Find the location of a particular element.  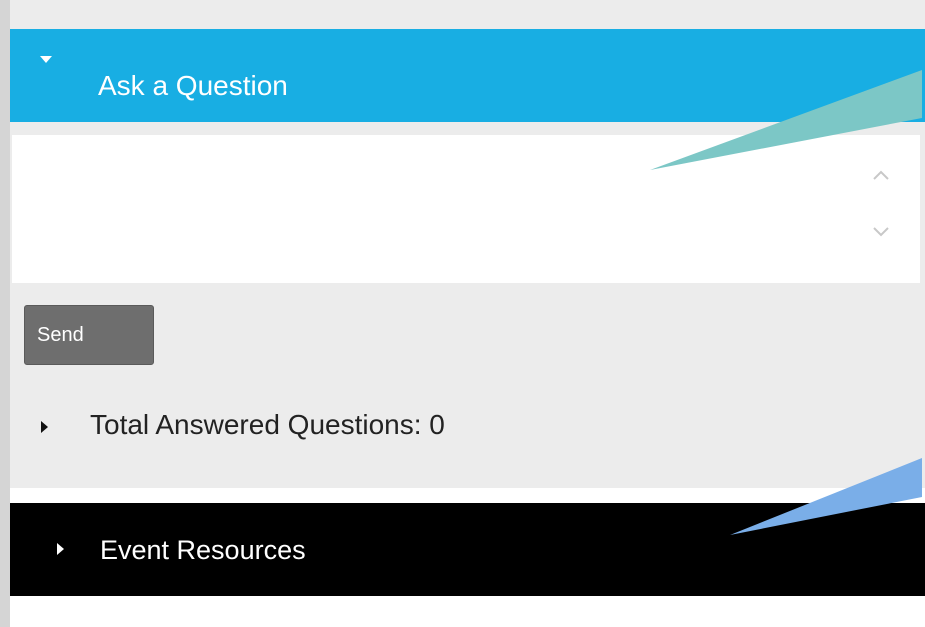

send-button: Send is located at coordinates (89, 335).